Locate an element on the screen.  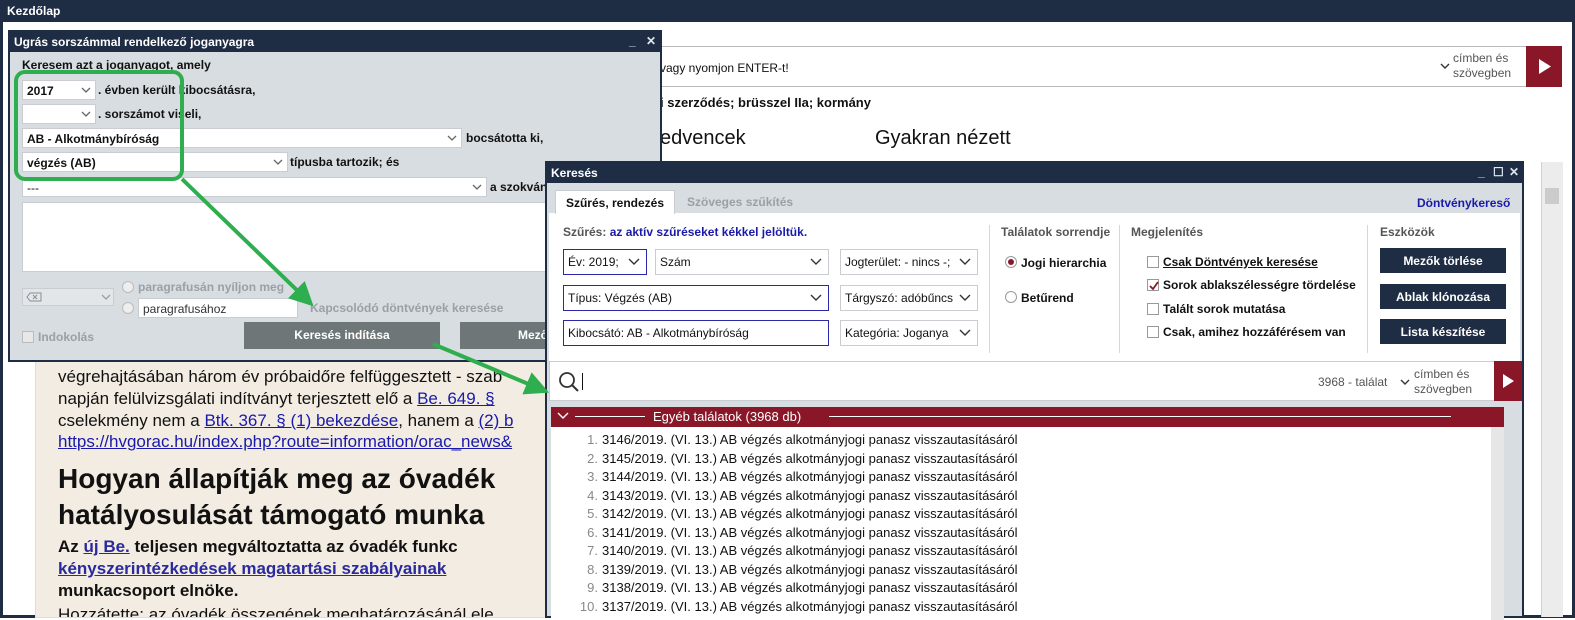
result-number: 6. is located at coordinates (592, 532).